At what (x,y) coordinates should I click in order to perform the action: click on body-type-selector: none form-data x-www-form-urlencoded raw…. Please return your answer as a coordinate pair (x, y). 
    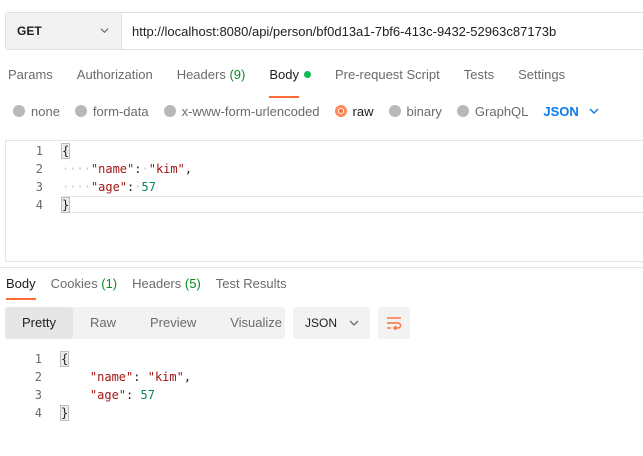
    Looking at the image, I should click on (306, 111).